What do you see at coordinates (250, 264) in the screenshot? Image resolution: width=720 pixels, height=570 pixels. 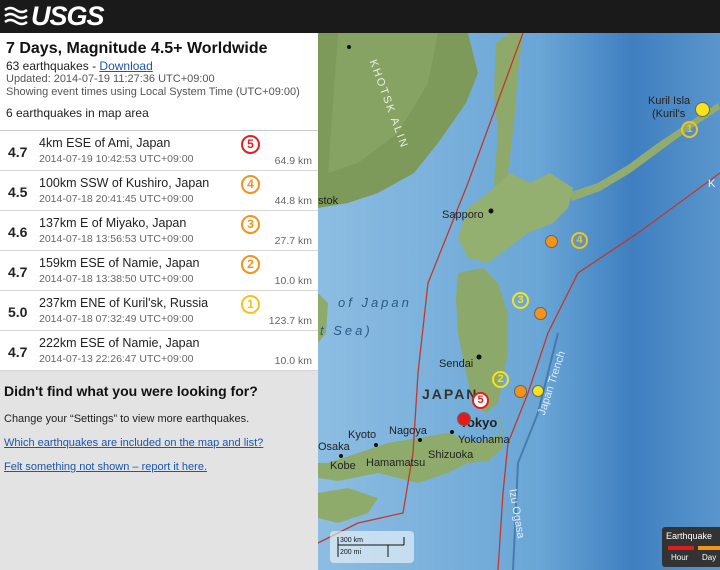 I see `earthquake-number-badge: 2` at bounding box center [250, 264].